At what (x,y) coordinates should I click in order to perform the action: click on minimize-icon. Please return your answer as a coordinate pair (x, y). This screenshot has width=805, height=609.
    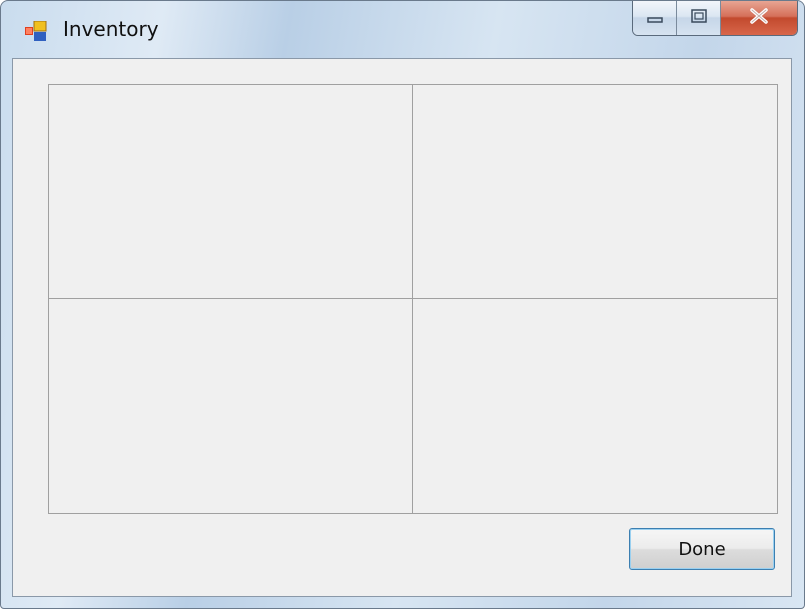
    Looking at the image, I should click on (655, 18).